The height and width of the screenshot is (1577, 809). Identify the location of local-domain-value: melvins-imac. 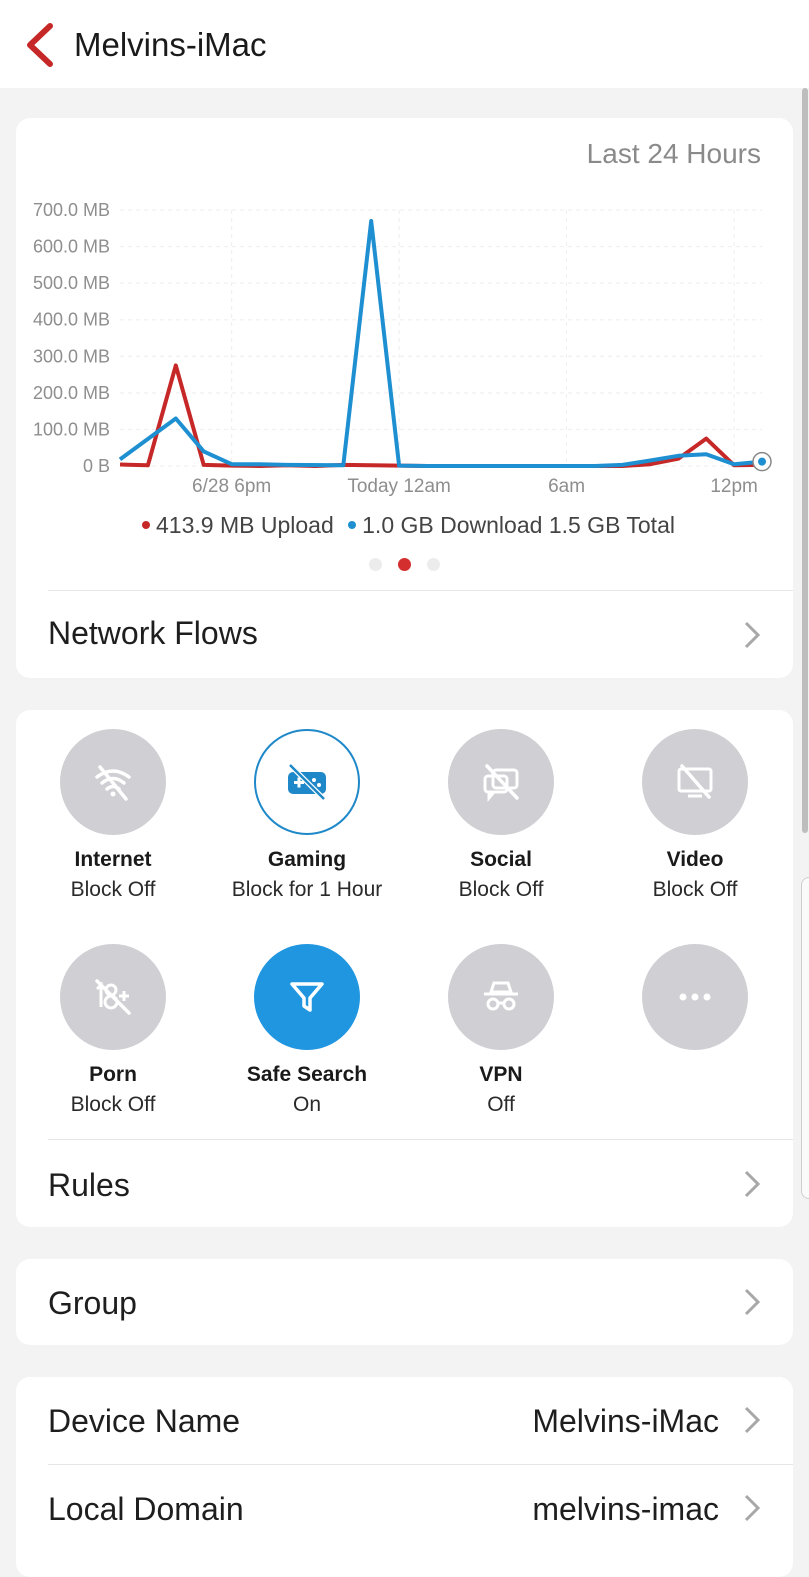
(625, 1509).